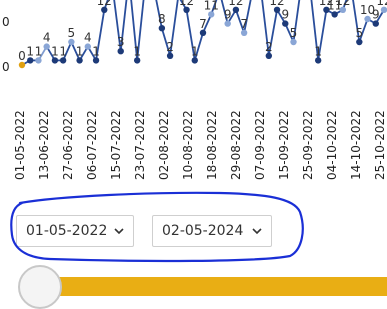 This screenshot has width=387, height=309. I want to click on data-label: 3, so click(121, 42).